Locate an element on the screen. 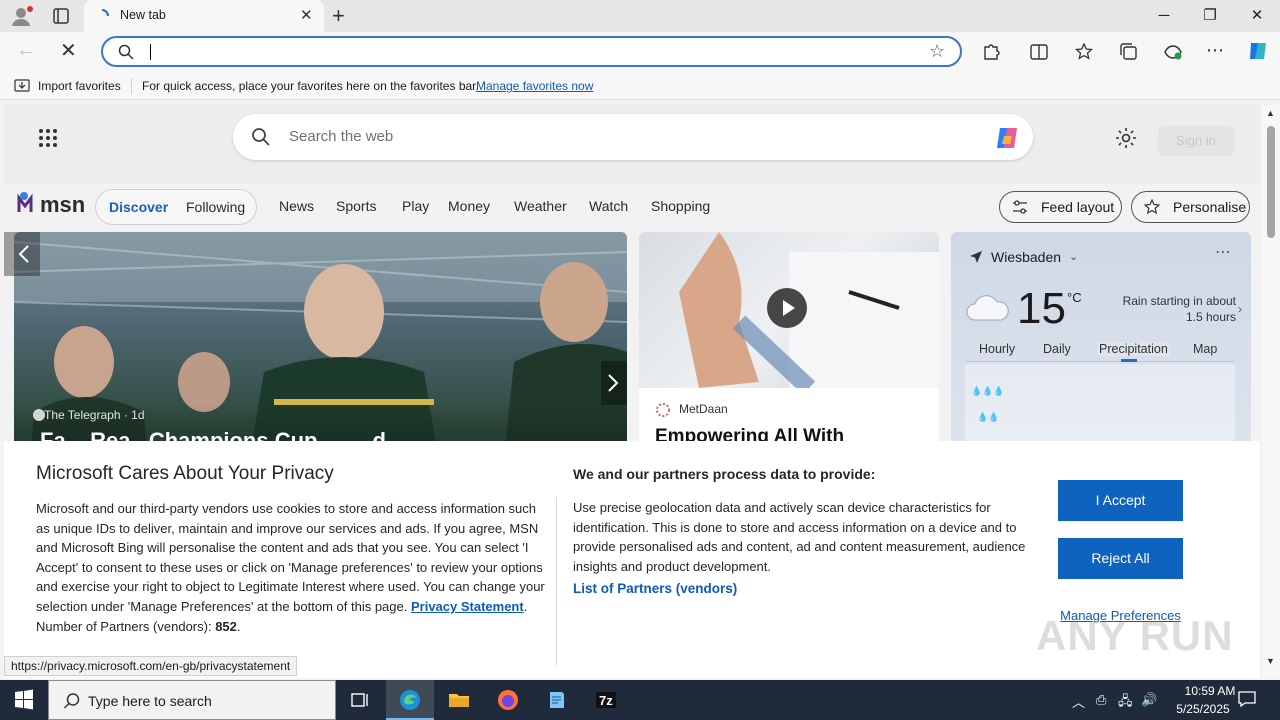 Image resolution: width=1280 pixels, height=720 pixels. msn-logo-text: msn is located at coordinates (63, 204).